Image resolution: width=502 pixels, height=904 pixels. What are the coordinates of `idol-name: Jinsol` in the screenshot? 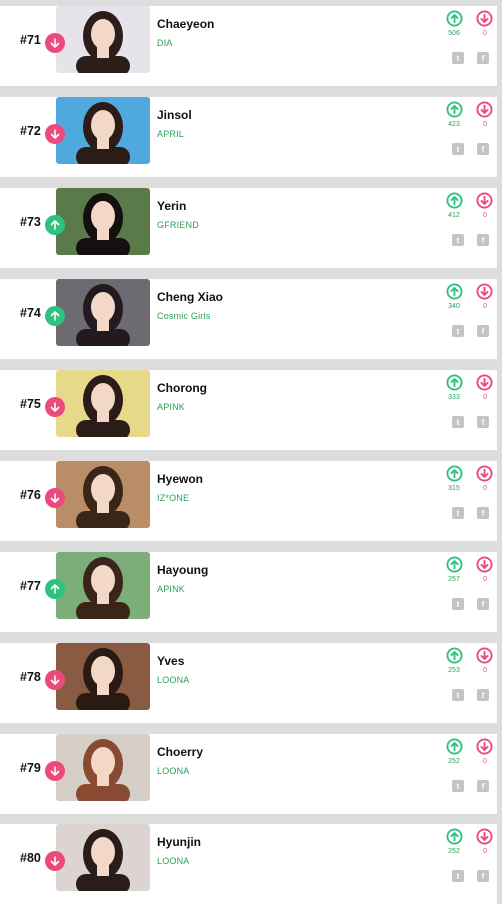 It's located at (174, 115).